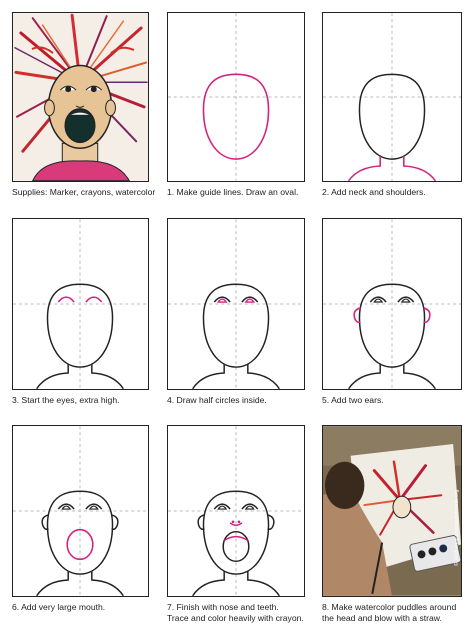 The image size is (474, 630). I want to click on copyright-text: © 2018 www.artprojectsforkids.org, so click(457, 527).